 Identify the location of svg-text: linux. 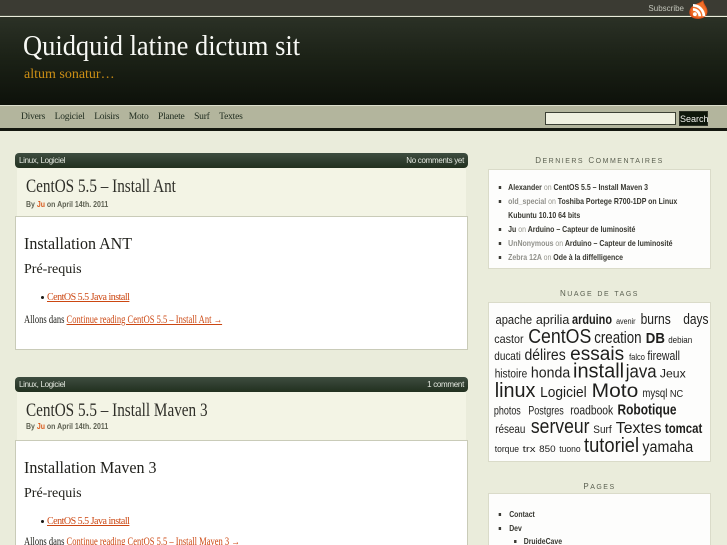
(516, 390).